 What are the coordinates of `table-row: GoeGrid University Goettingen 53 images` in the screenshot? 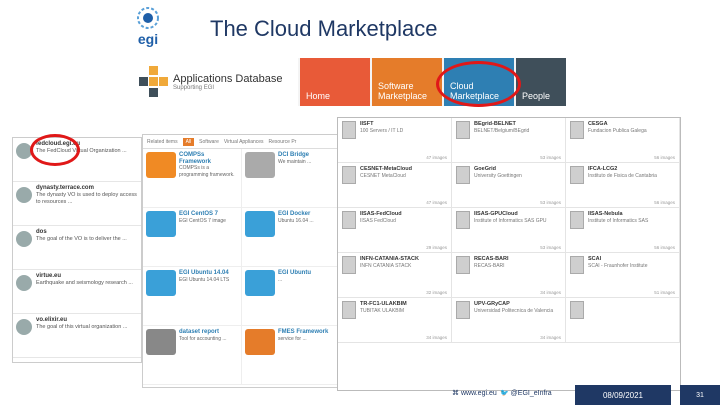 It's located at (509, 185).